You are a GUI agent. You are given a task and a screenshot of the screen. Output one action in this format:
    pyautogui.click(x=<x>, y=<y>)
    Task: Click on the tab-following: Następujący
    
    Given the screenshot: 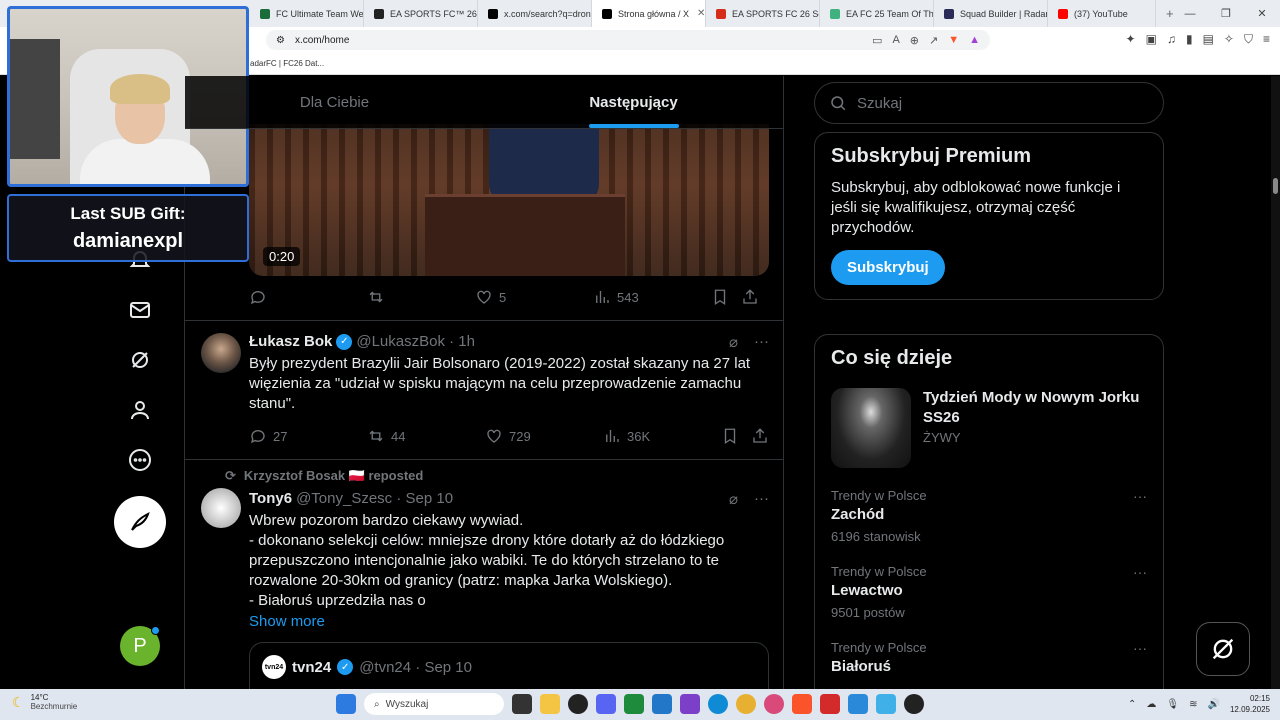 What is the action you would take?
    pyautogui.click(x=633, y=102)
    